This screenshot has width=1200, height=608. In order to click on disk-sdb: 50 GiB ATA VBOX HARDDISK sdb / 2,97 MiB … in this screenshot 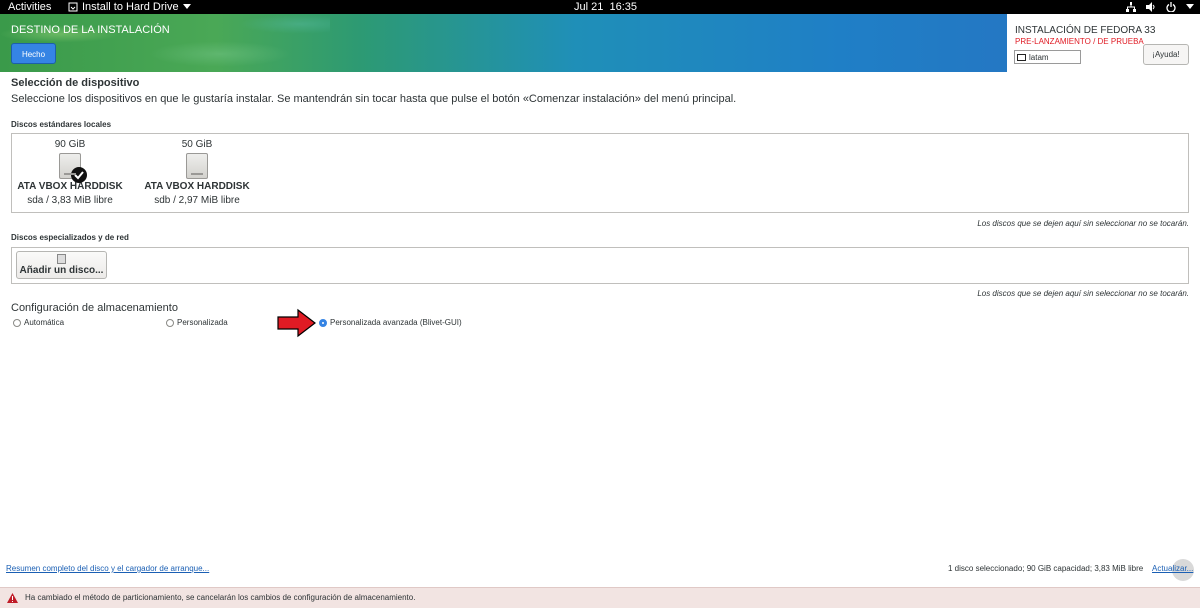, I will do `click(197, 172)`.